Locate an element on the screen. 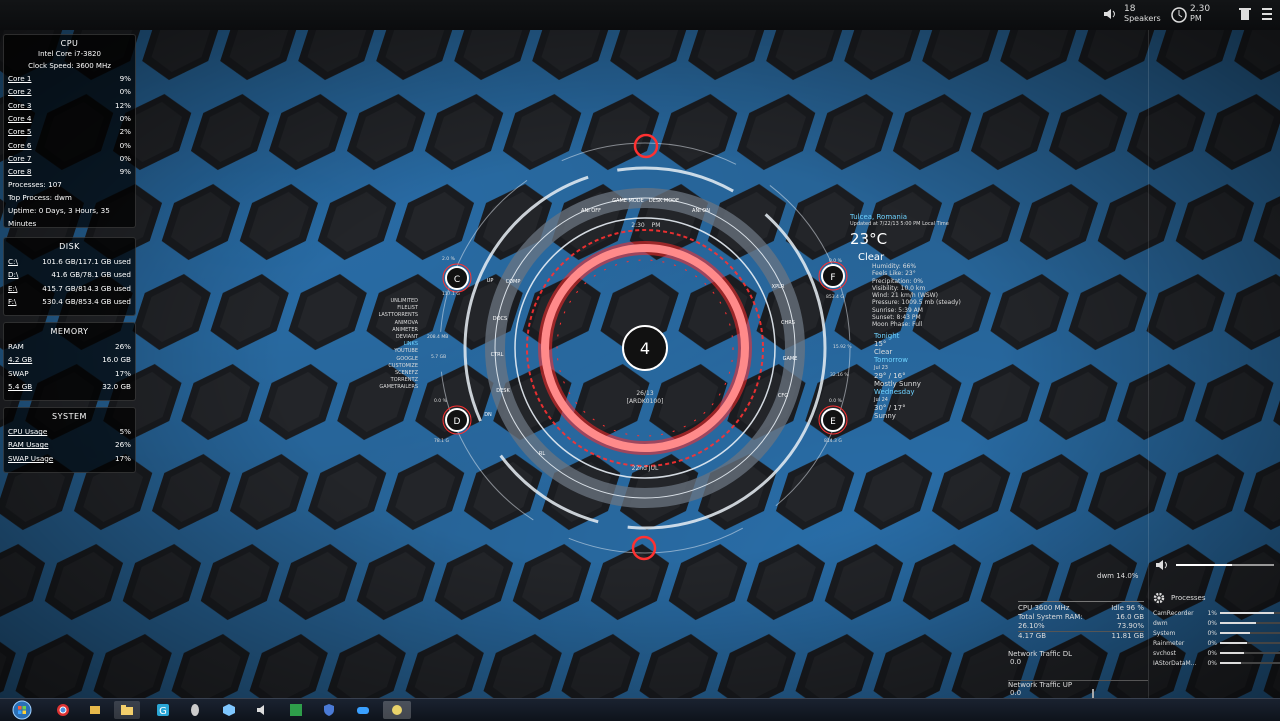 The height and width of the screenshot is (721, 1280). drive-f-gauge: F is located at coordinates (833, 276).